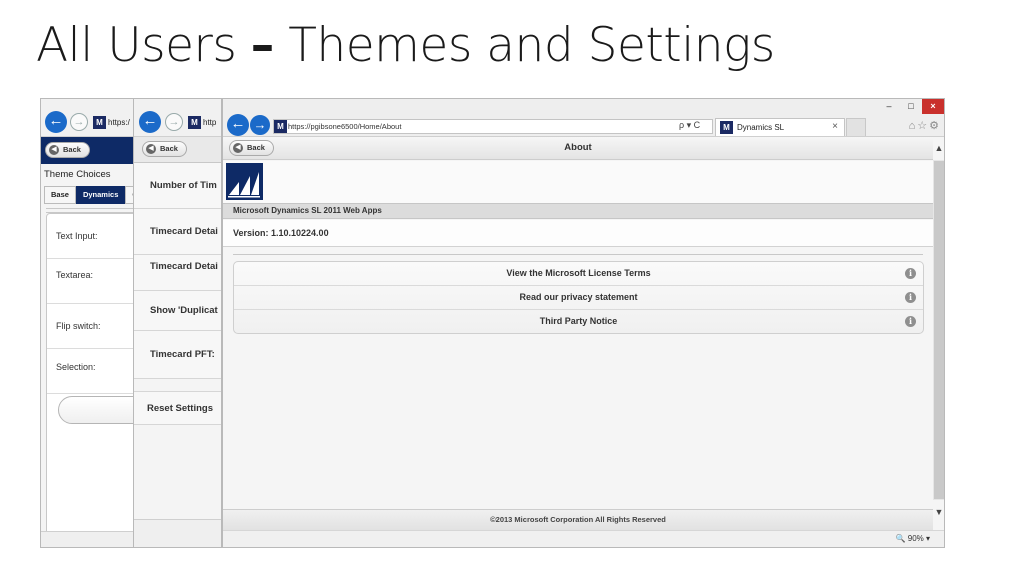  I want to click on page-title: About, so click(578, 147).